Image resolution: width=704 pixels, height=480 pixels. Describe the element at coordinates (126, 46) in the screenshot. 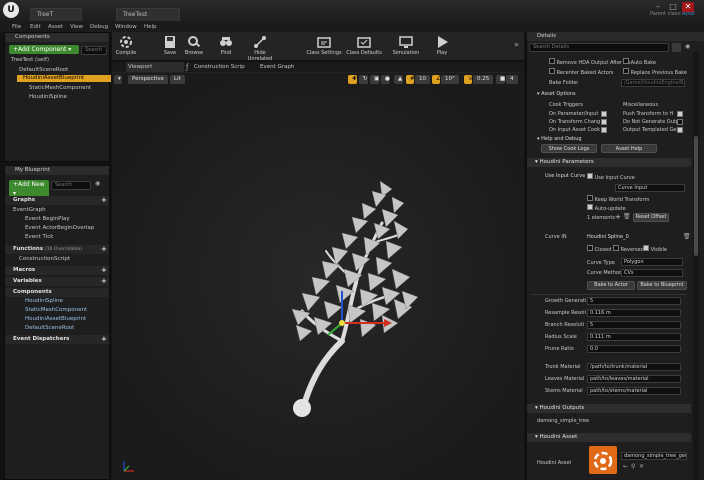

I see `compile-button: Compile` at that location.